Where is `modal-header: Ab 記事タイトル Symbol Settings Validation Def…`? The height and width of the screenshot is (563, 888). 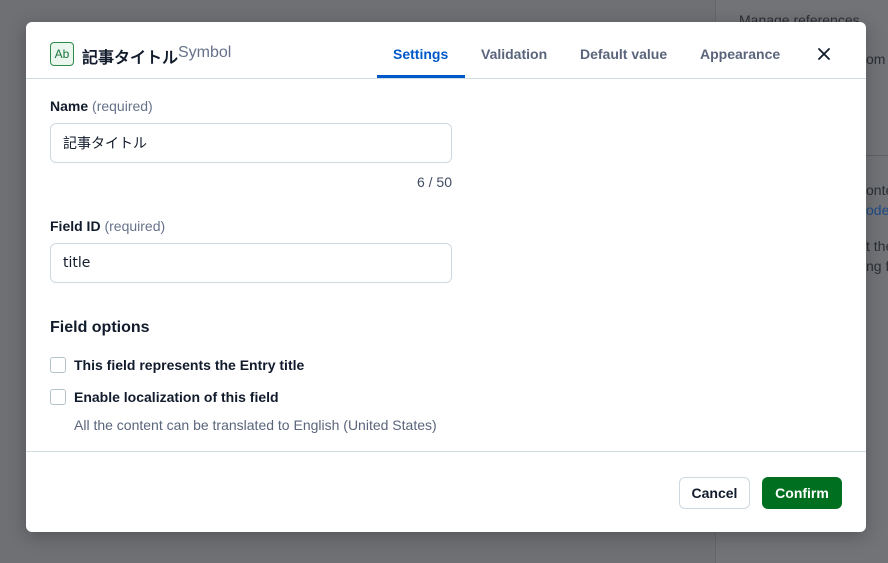 modal-header: Ab 記事タイトル Symbol Settings Validation Def… is located at coordinates (446, 50).